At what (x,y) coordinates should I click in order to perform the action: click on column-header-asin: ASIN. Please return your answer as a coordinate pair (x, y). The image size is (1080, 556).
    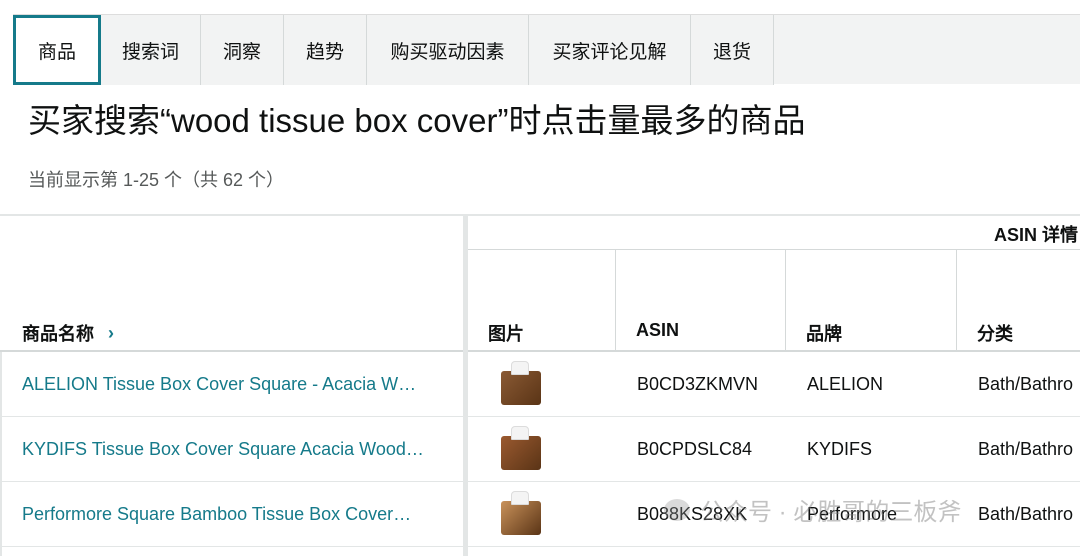
    Looking at the image, I should click on (701, 301).